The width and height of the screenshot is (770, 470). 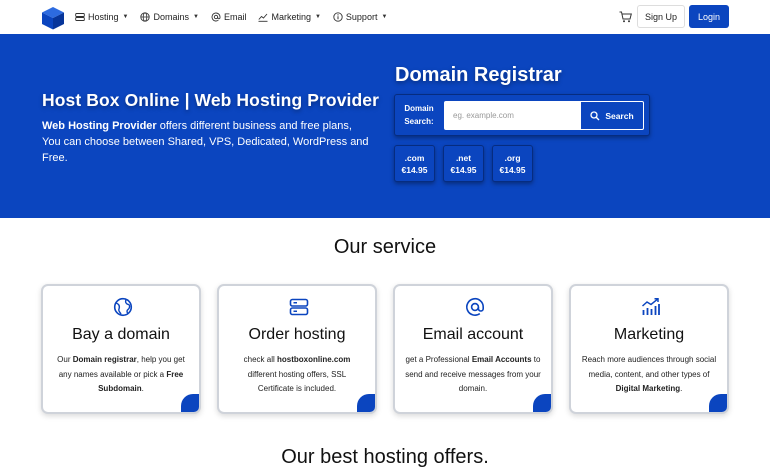 I want to click on tld-org-card: .org €14.95, so click(x=512, y=163).